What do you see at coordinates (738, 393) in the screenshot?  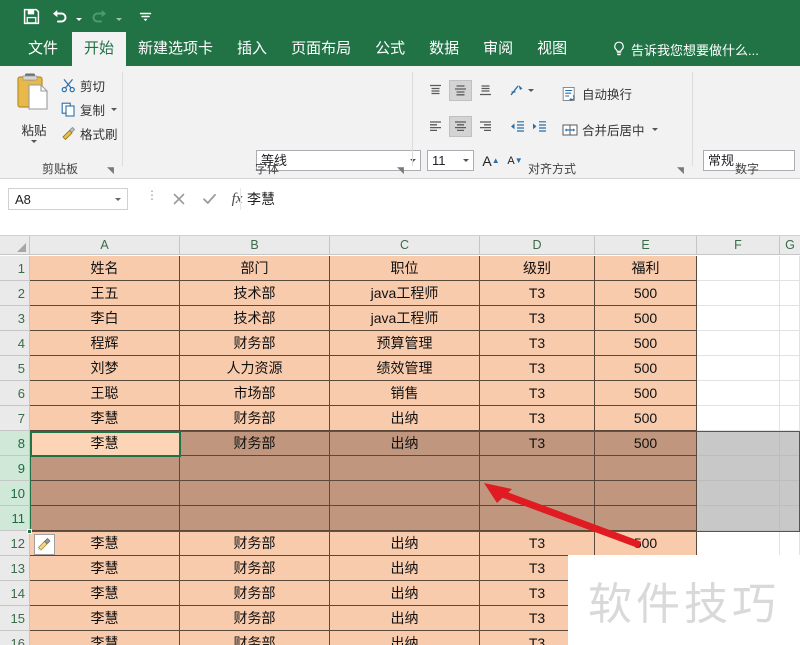 I see `cell-F6` at bounding box center [738, 393].